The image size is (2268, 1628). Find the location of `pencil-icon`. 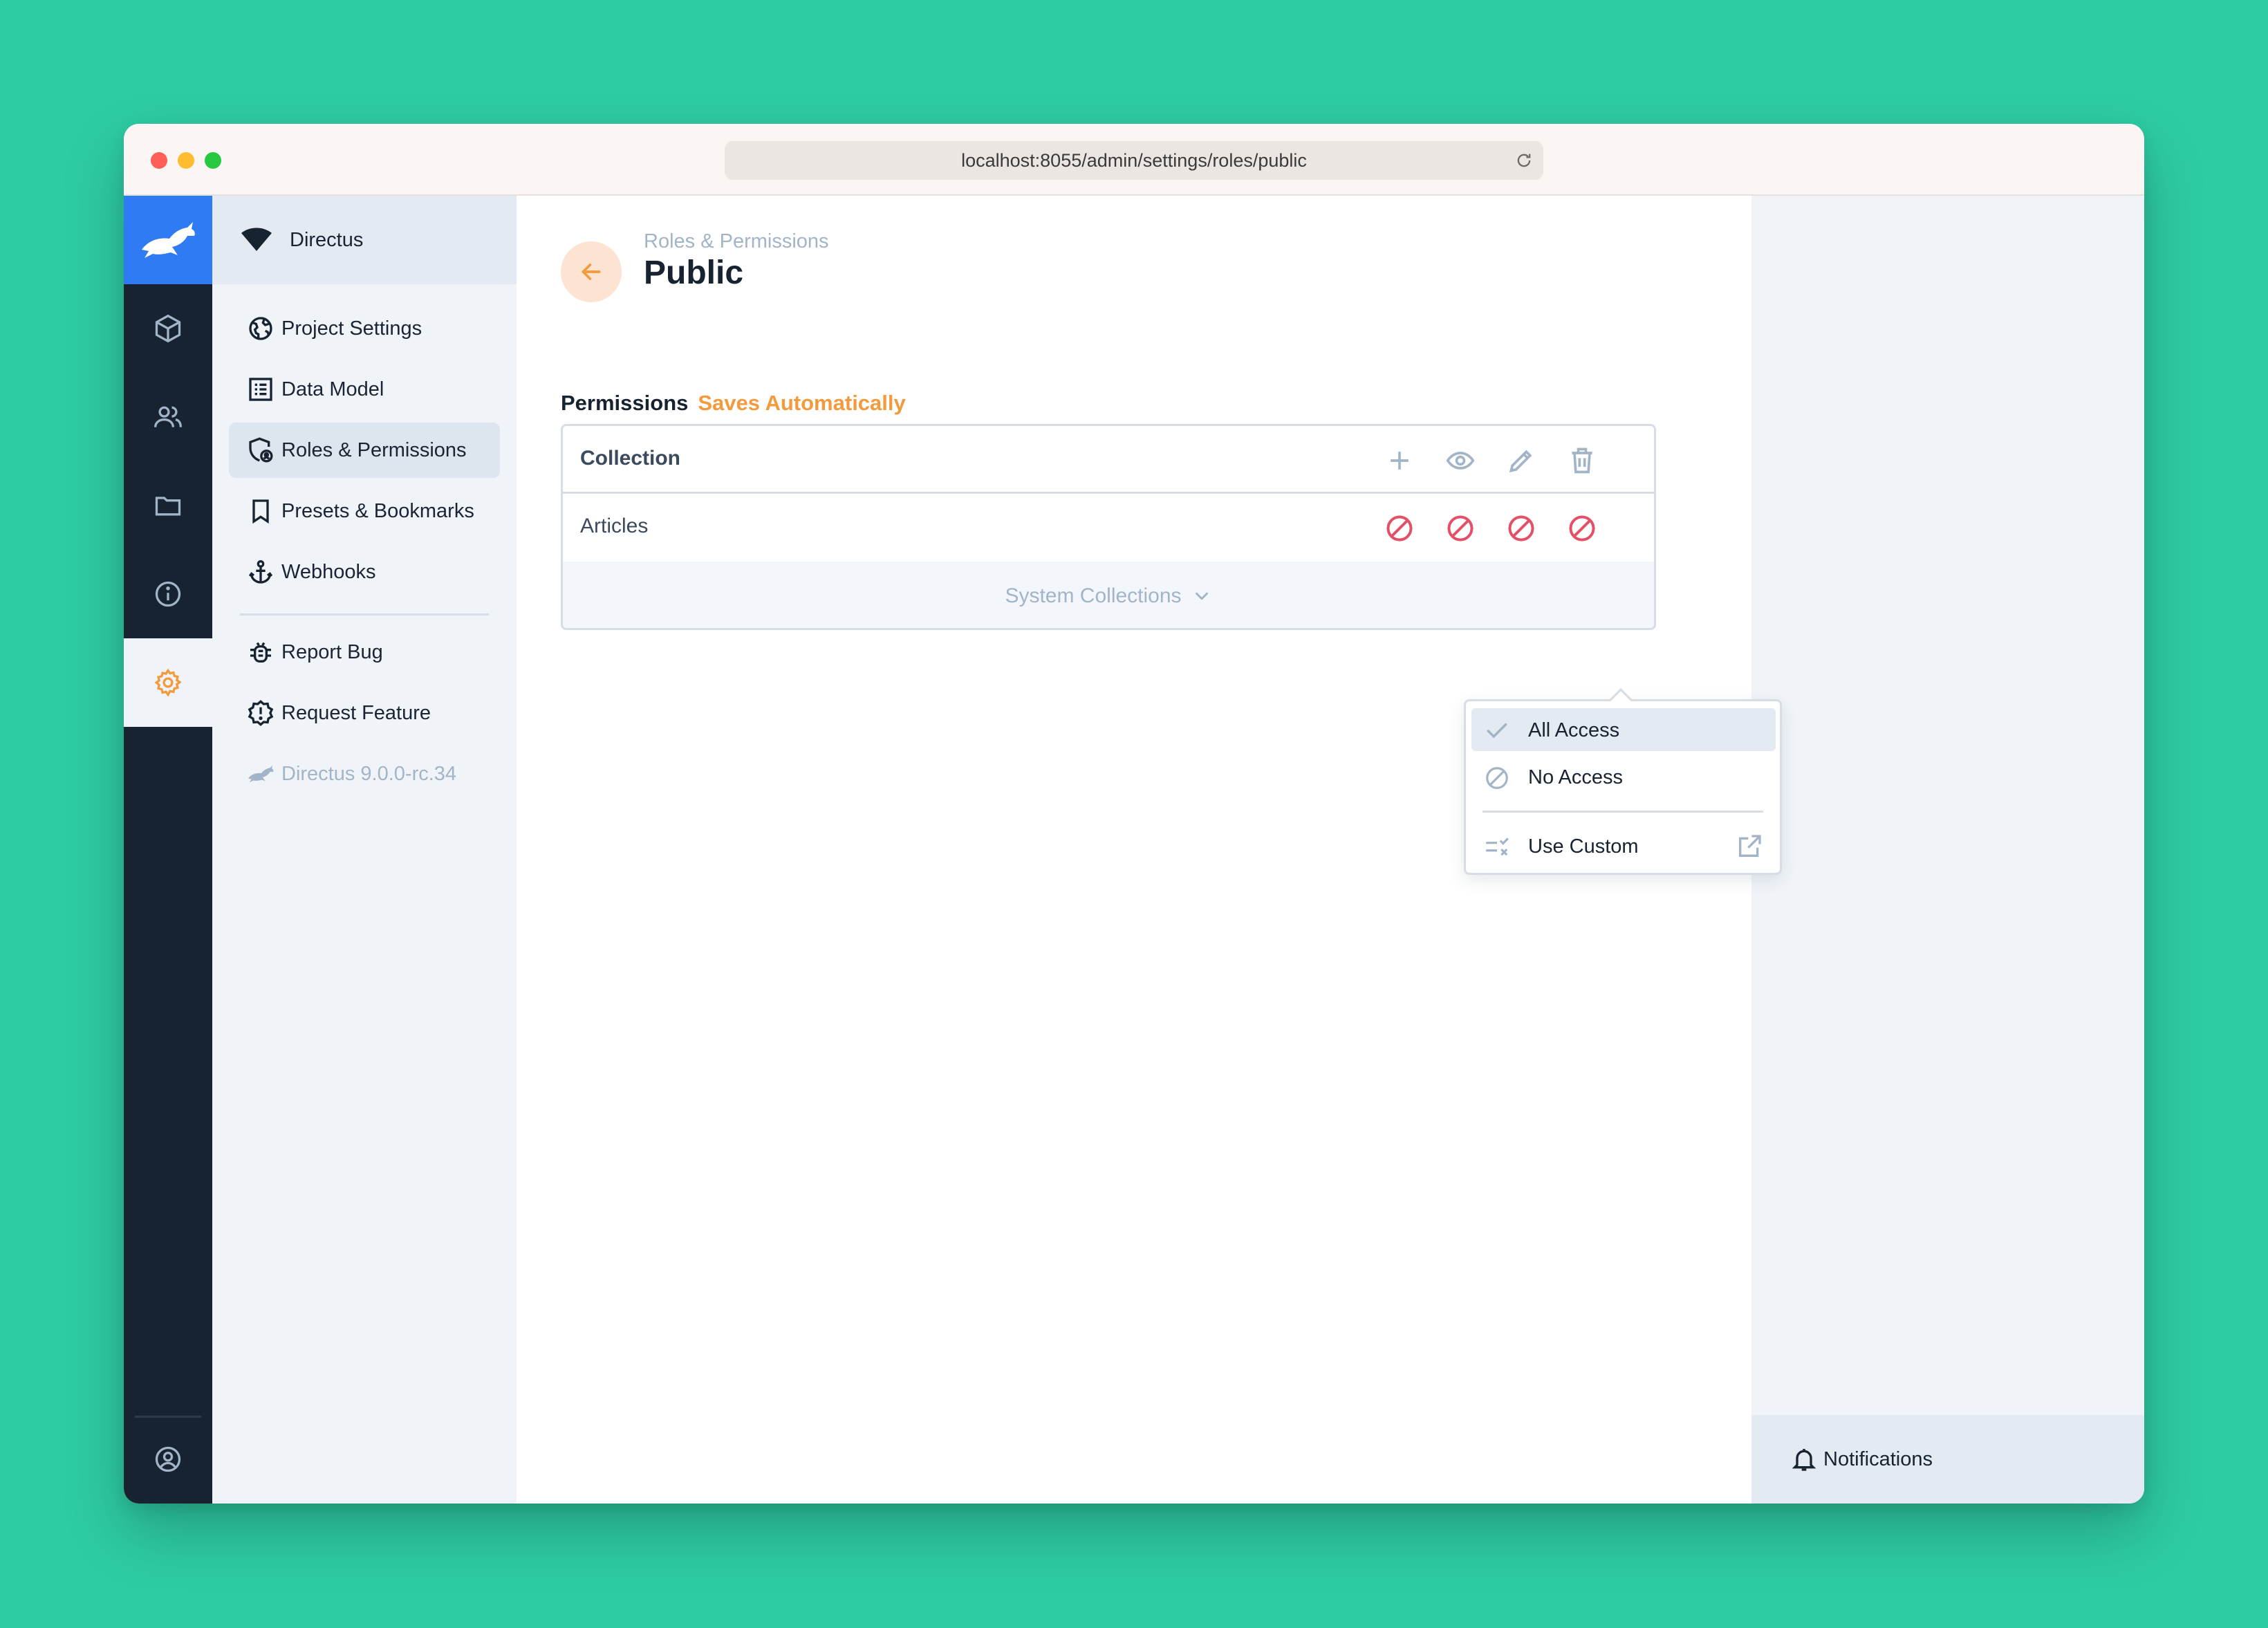

pencil-icon is located at coordinates (1520, 461).